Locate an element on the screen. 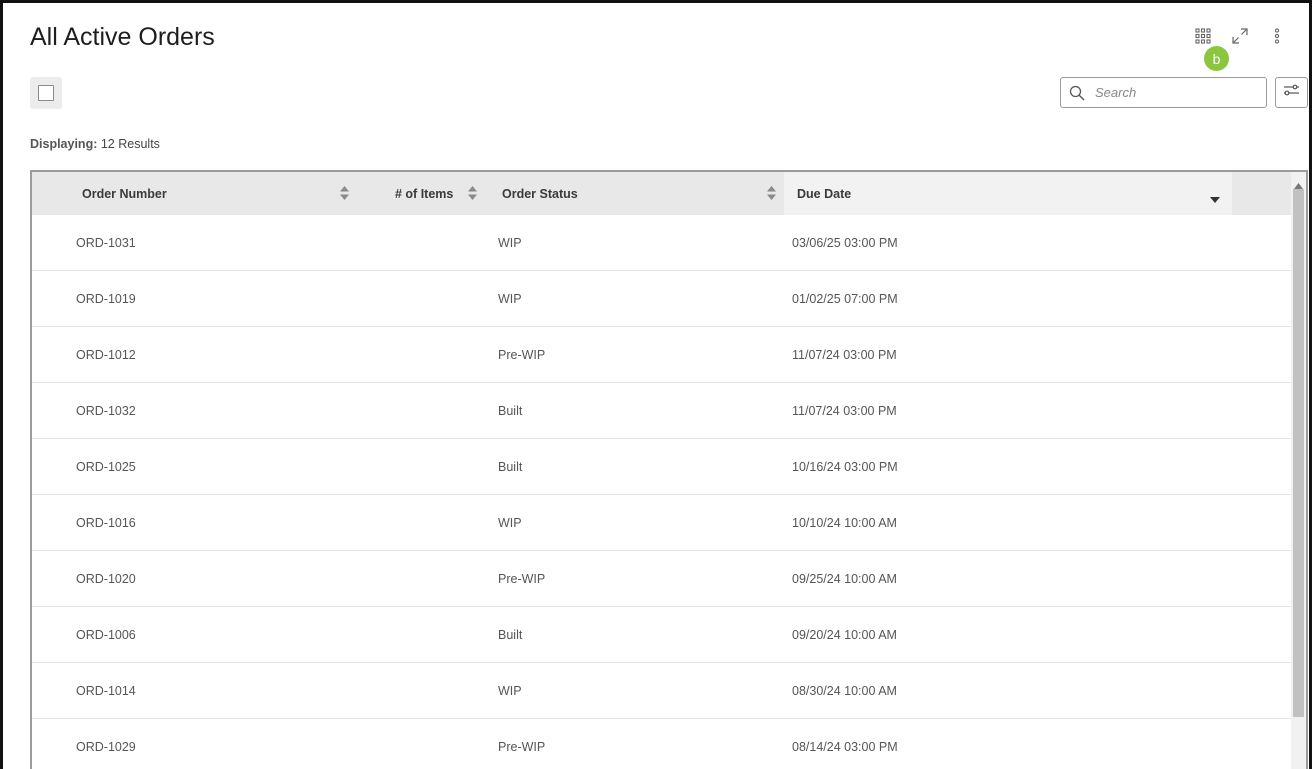 The image size is (1312, 769). search-box is located at coordinates (1163, 92).